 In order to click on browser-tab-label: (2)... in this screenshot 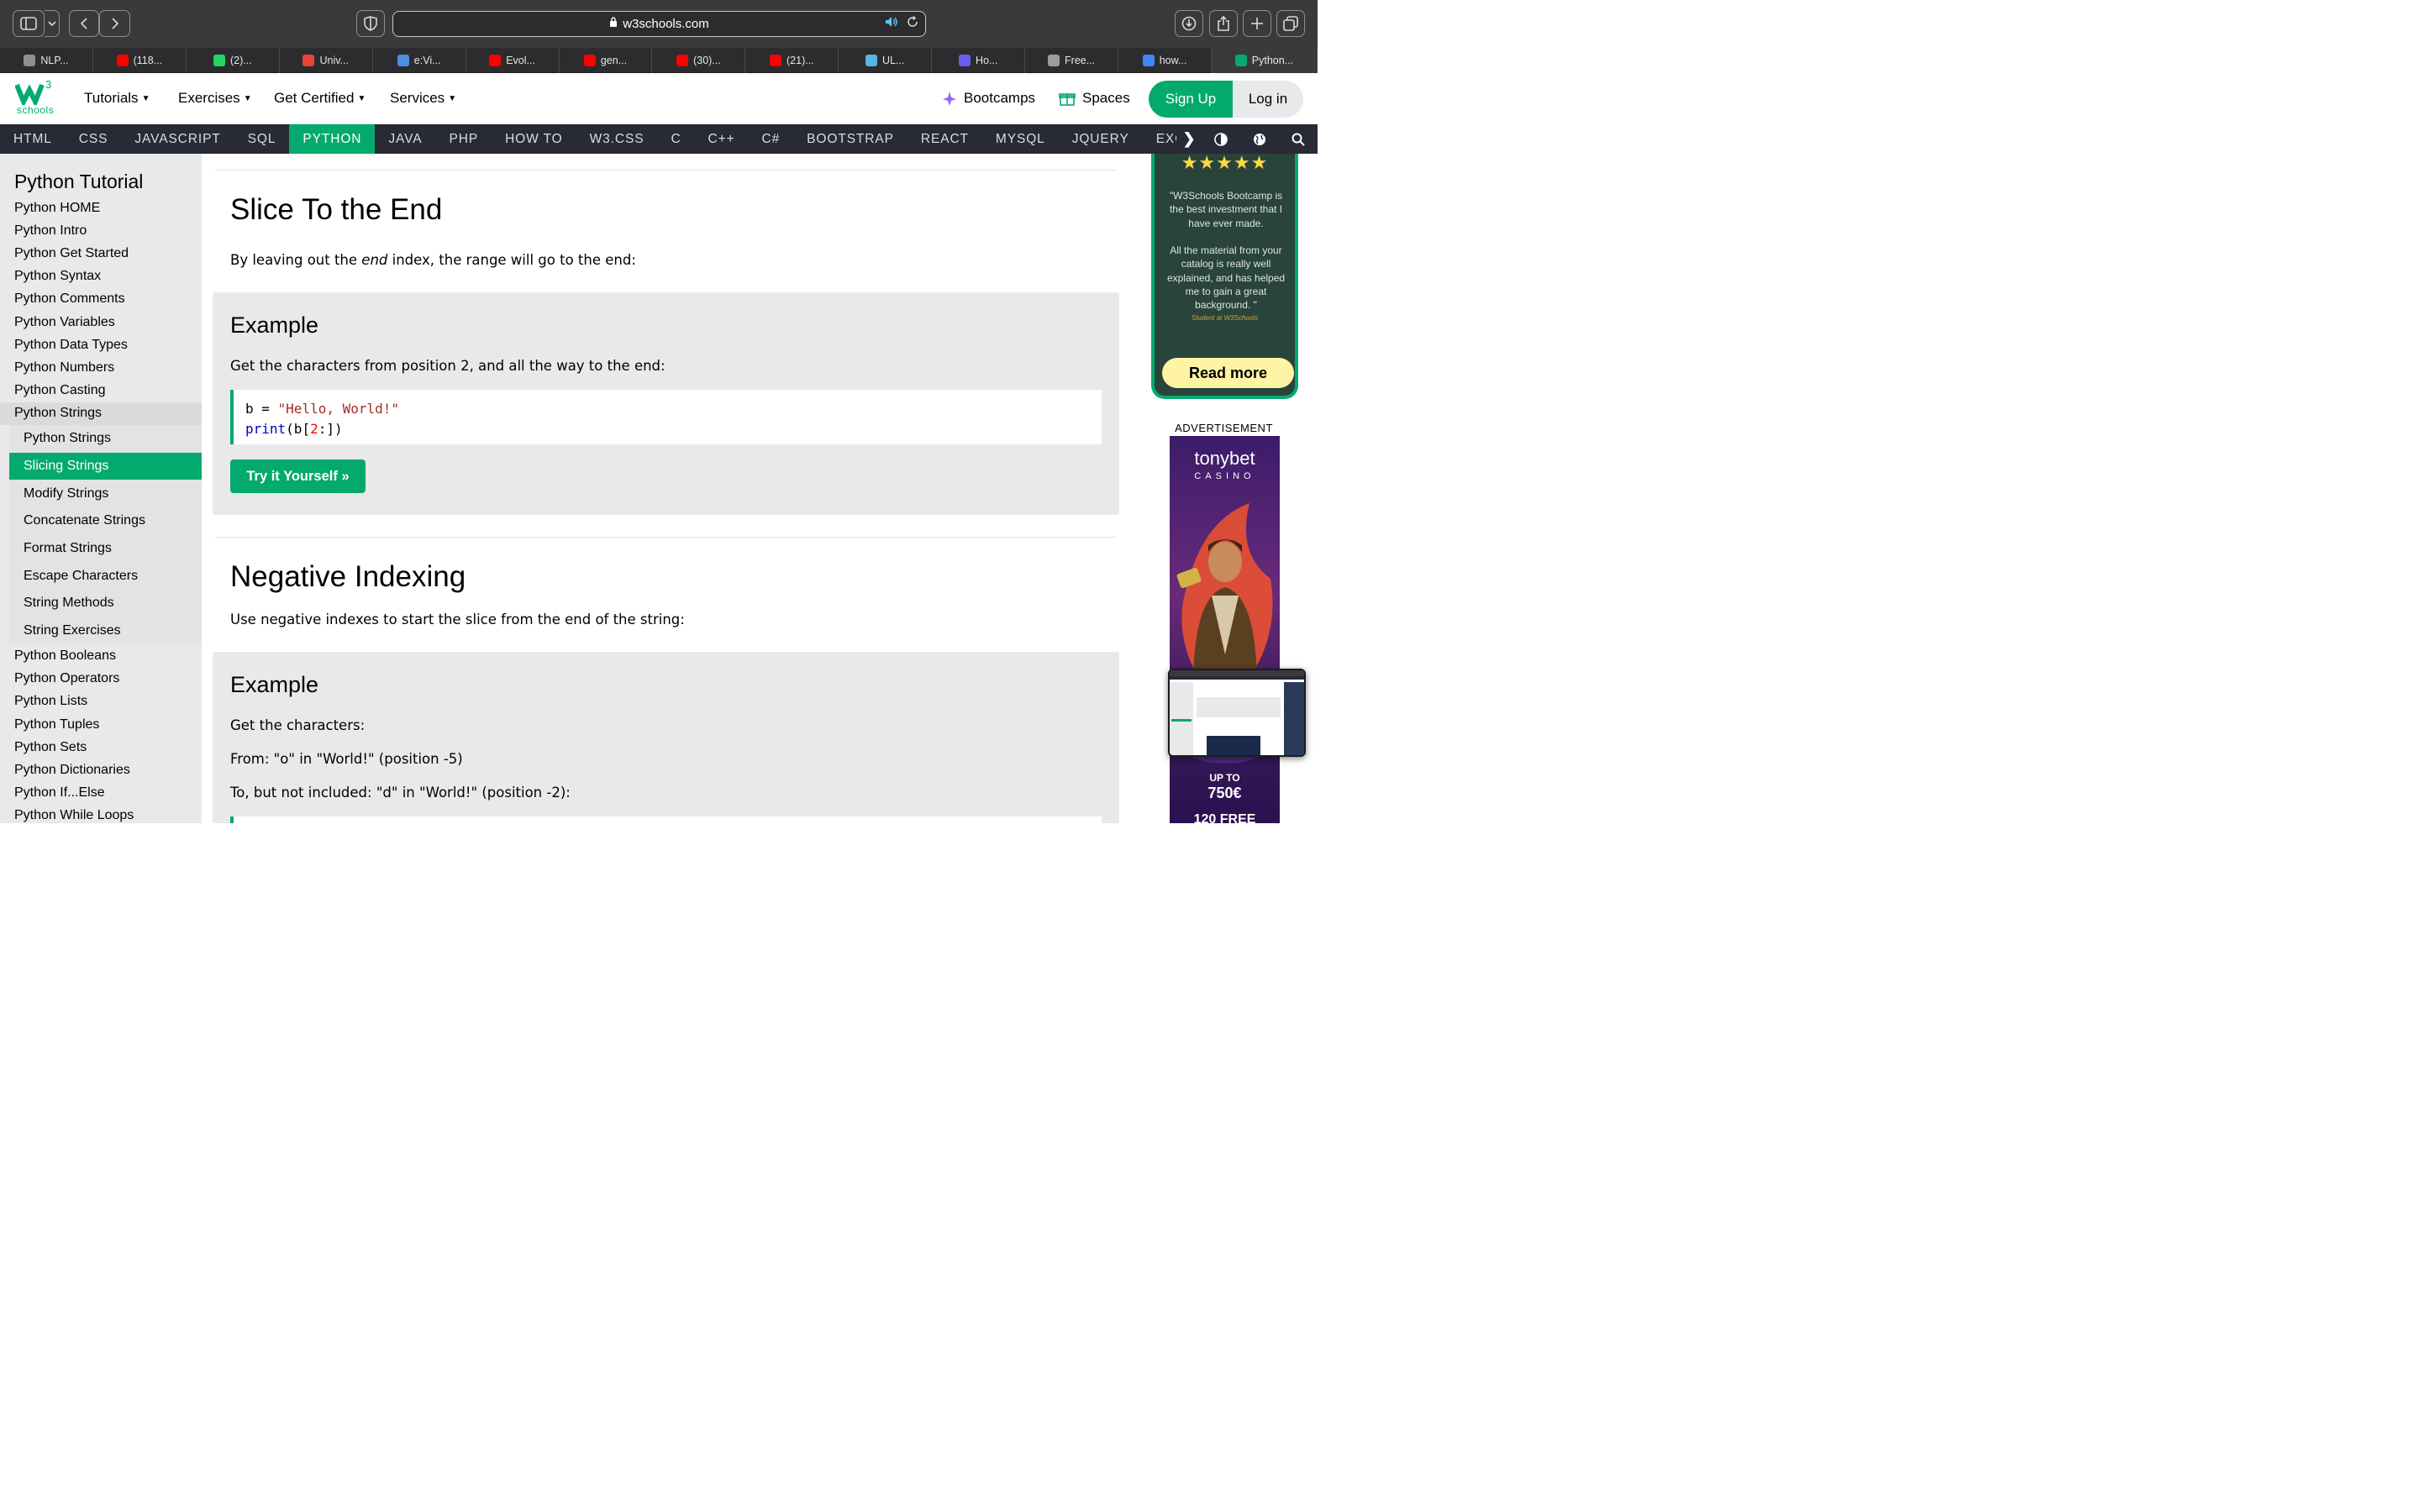, I will do `click(240, 60)`.